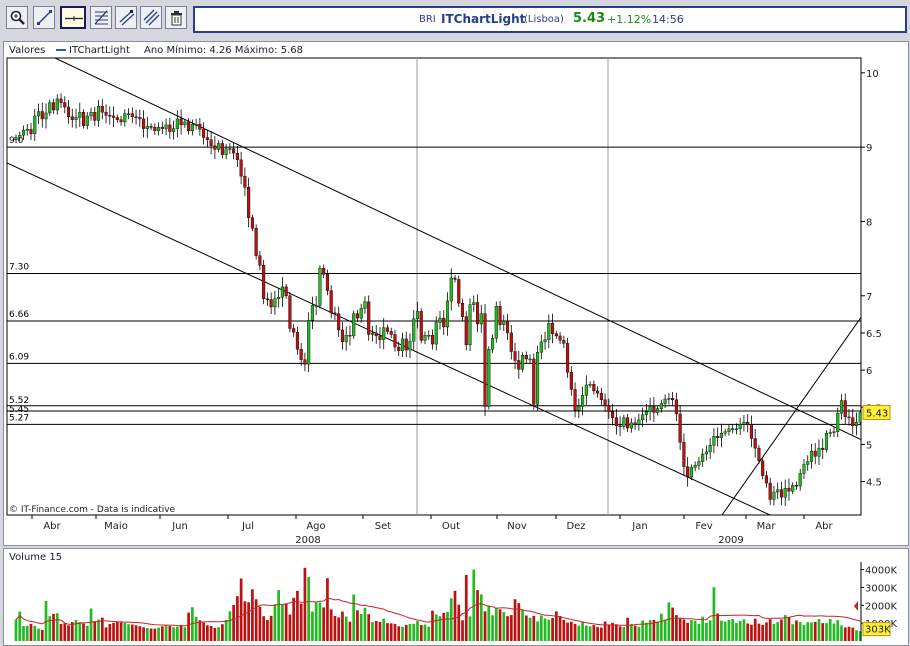  Describe the element at coordinates (451, 526) in the screenshot. I see `x-tick-label: Out` at that location.